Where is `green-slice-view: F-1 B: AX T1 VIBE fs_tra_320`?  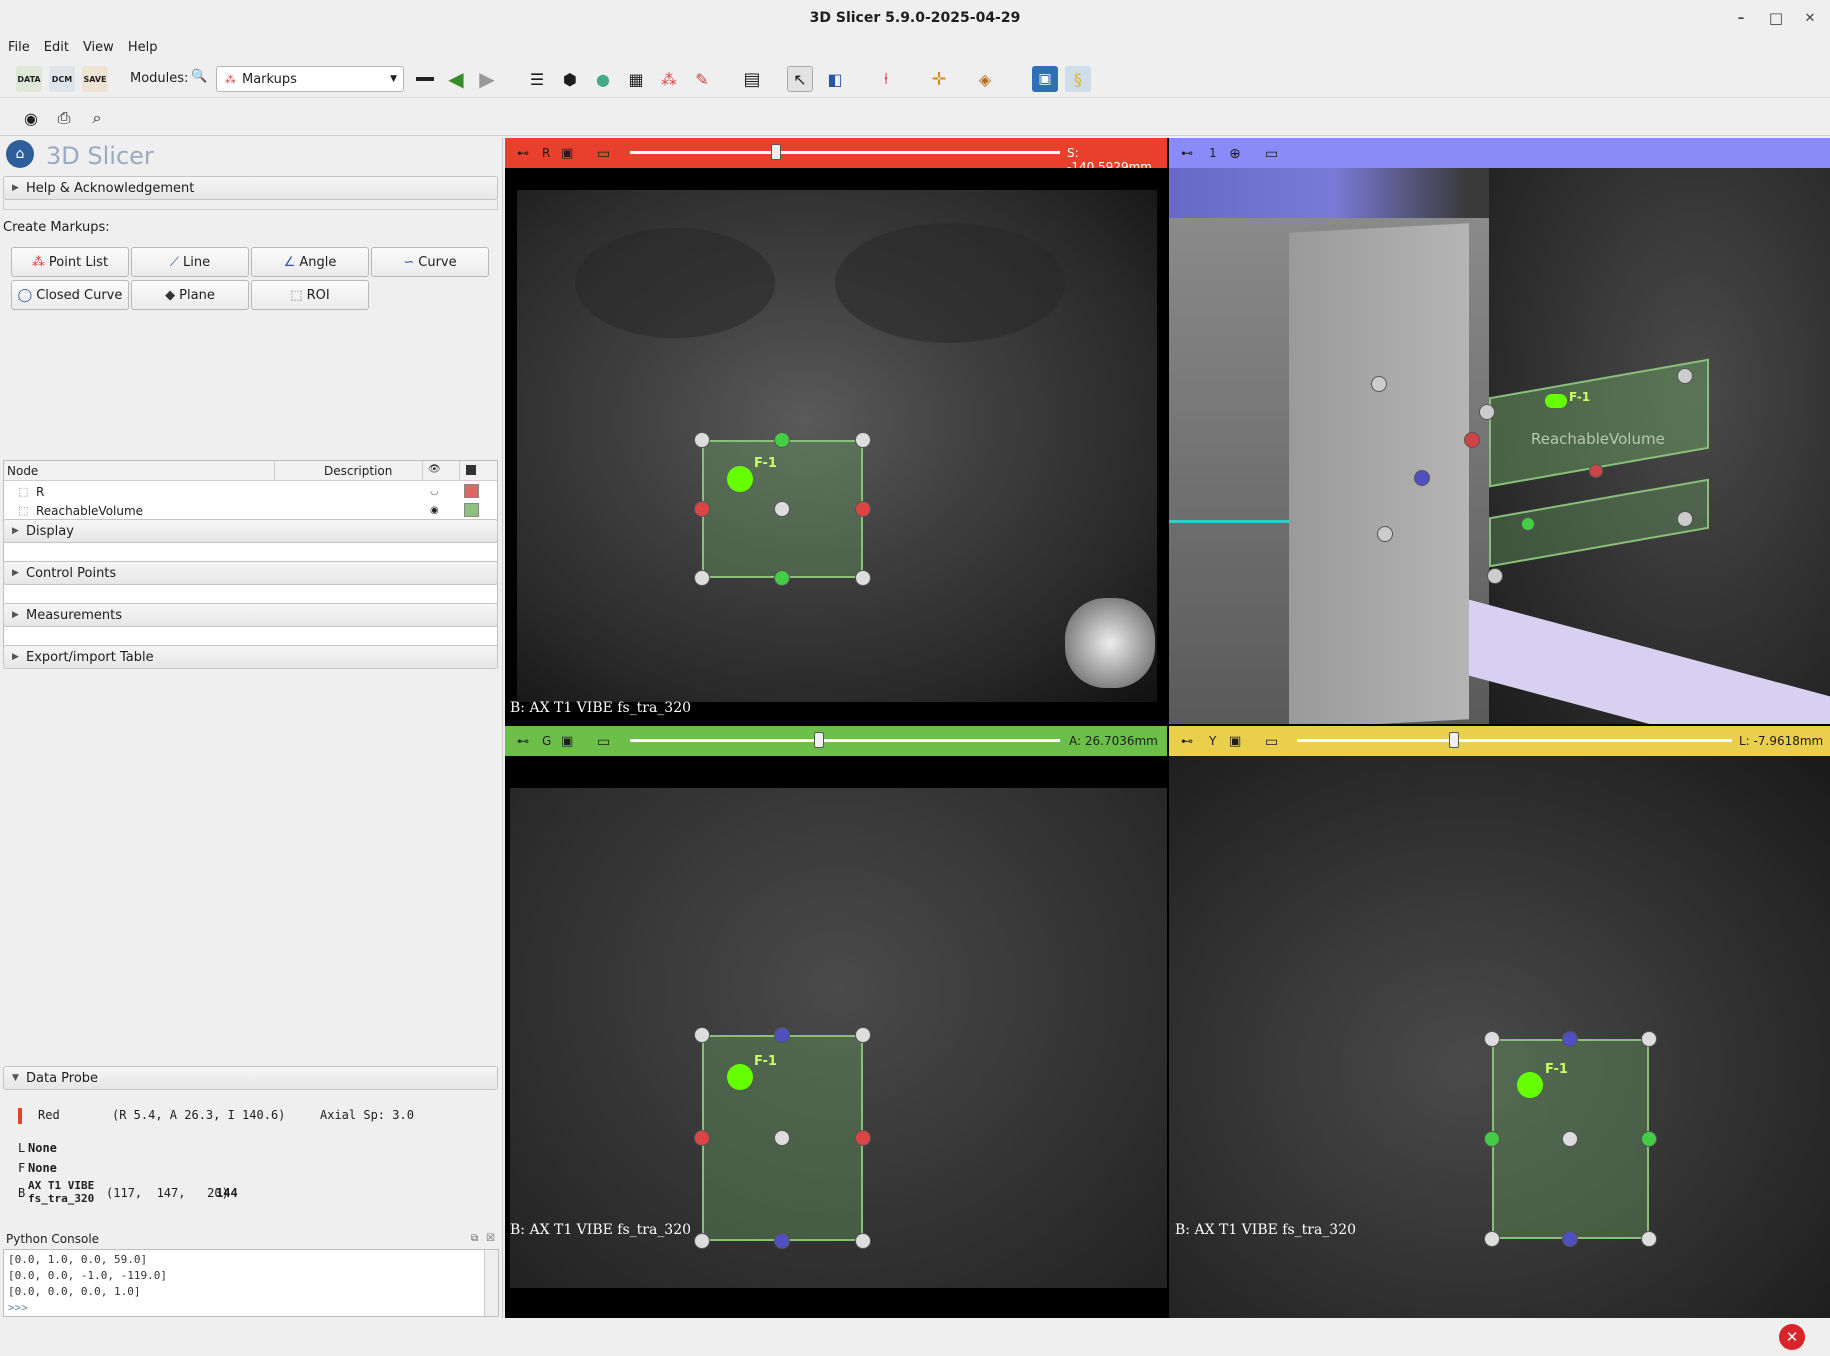
green-slice-view: F-1 B: AX T1 VIBE fs_tra_320 is located at coordinates (836, 1037).